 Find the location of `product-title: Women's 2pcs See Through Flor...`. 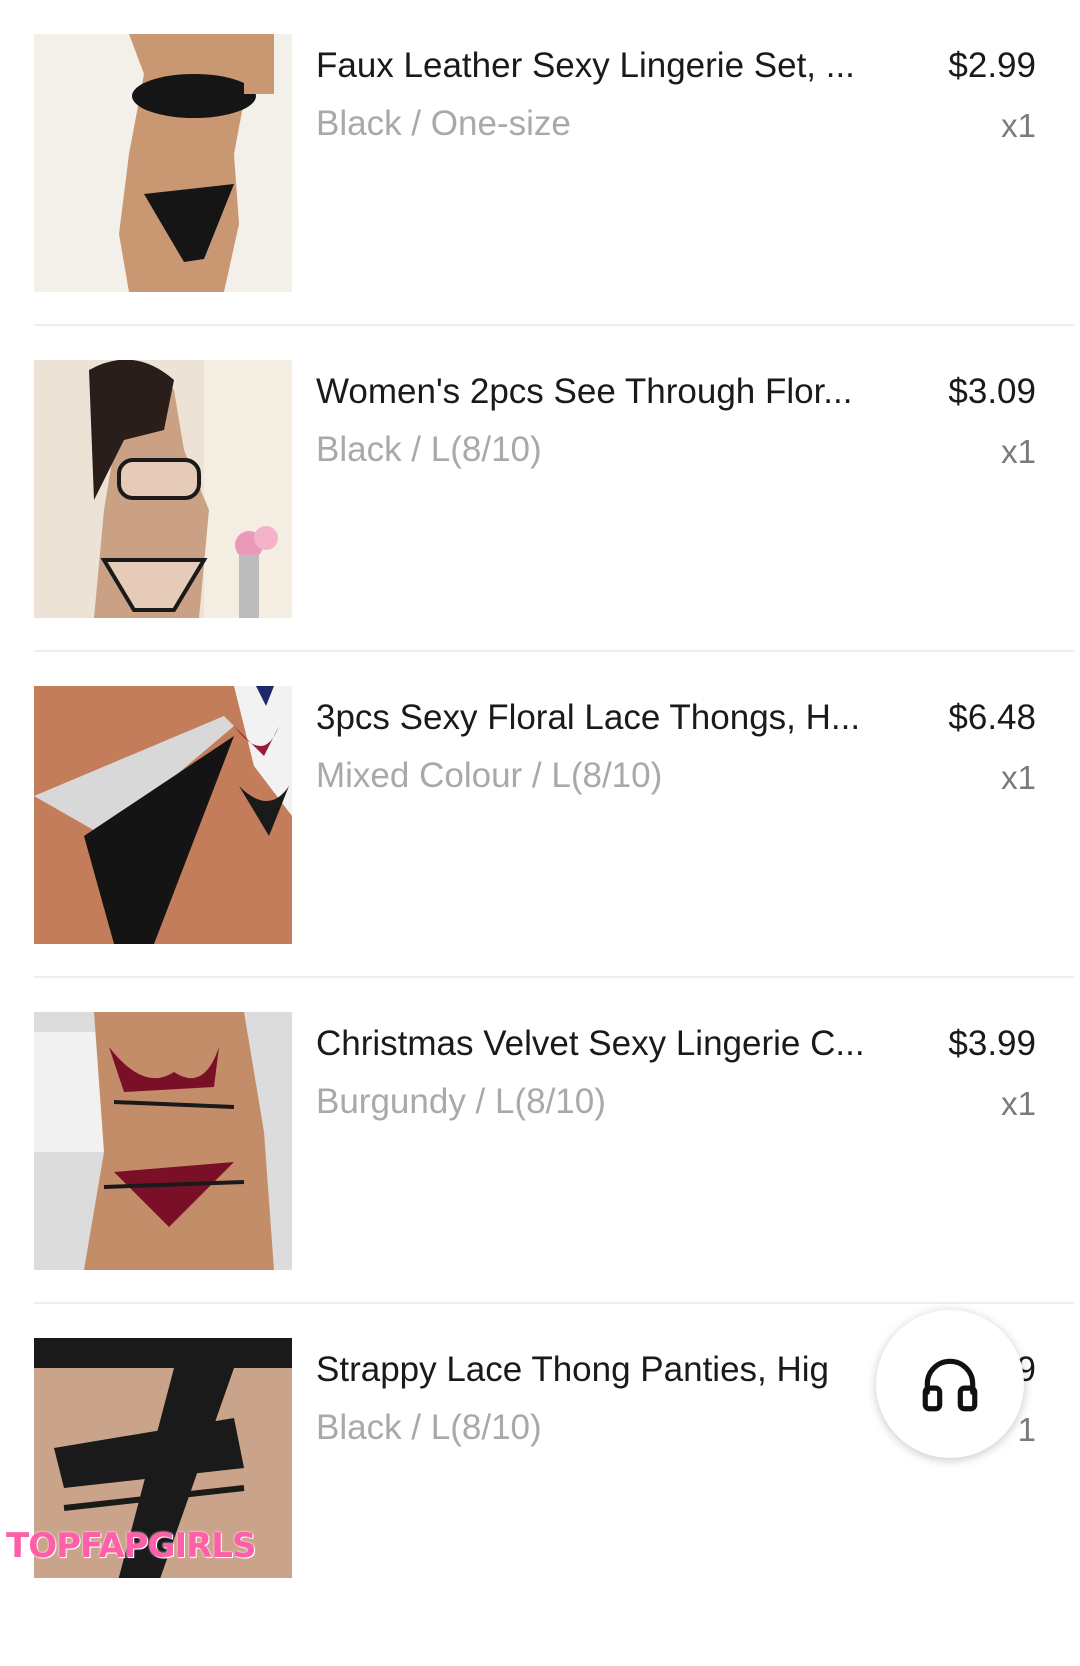

product-title: Women's 2pcs See Through Flor... is located at coordinates (616, 392).